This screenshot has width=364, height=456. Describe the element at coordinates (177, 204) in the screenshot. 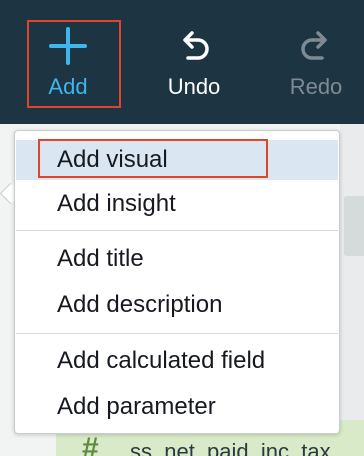

I see `menu-item-add-insight: Add insight` at that location.